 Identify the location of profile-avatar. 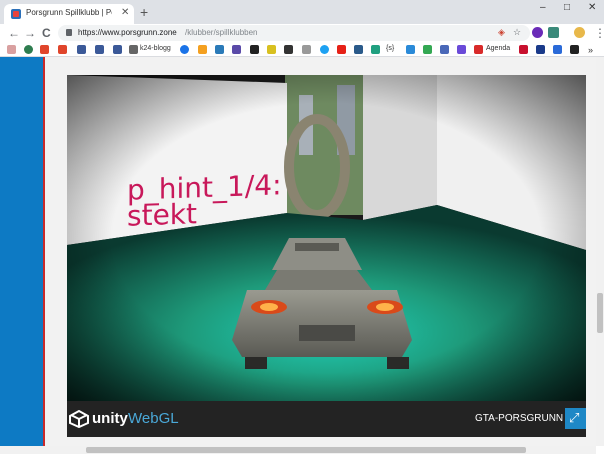
(579, 32).